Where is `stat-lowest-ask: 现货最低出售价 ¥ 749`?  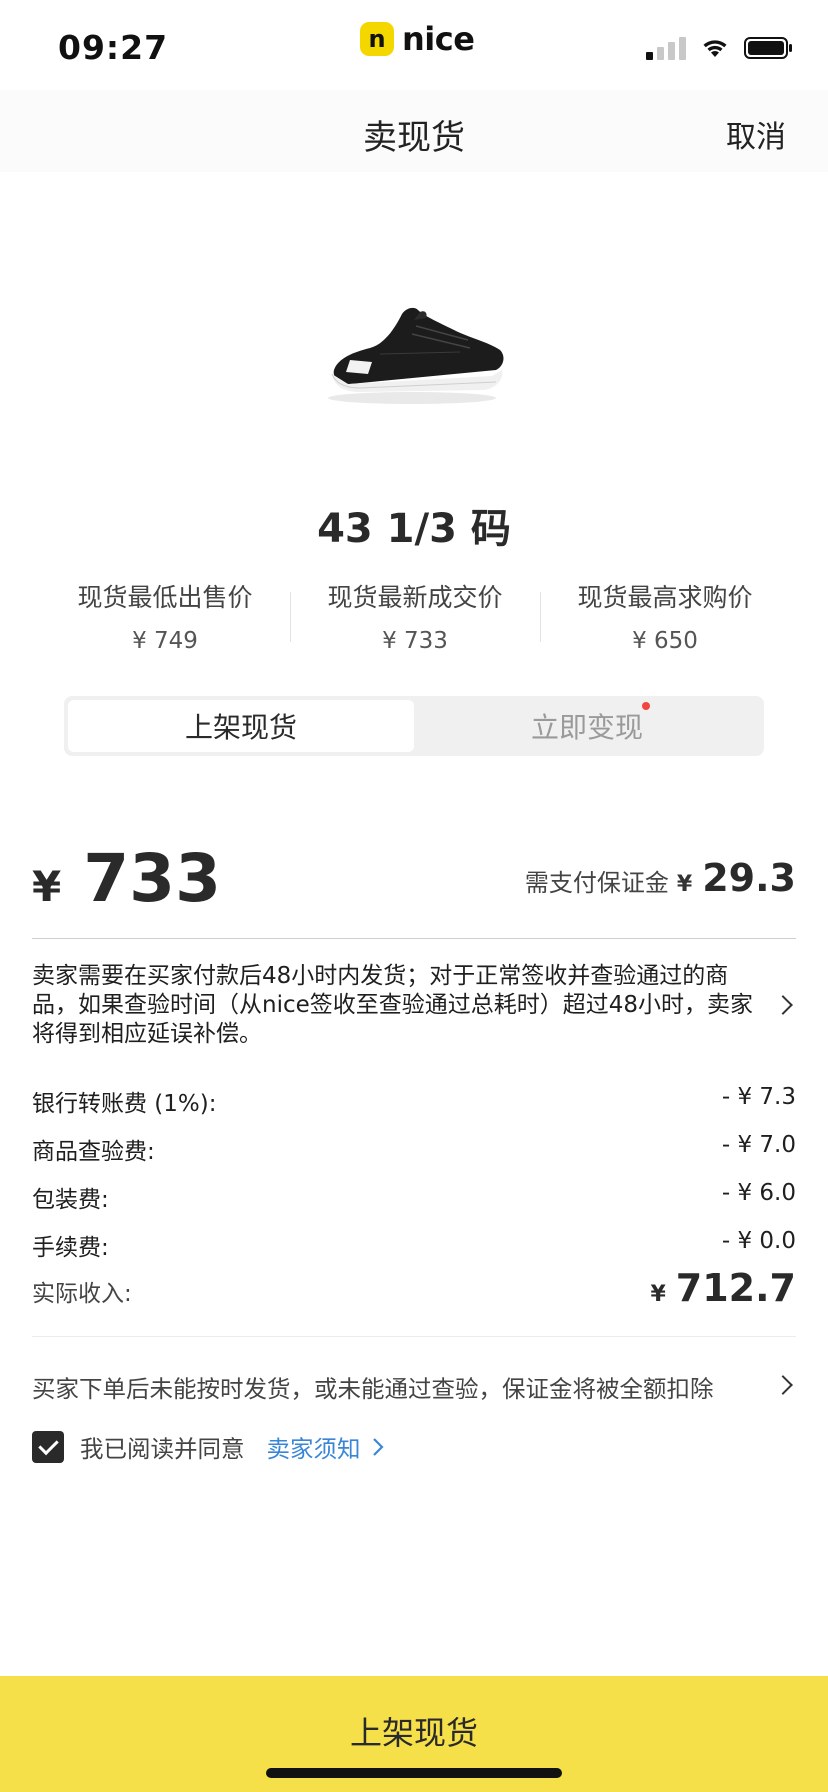
stat-lowest-ask: 现货最低出售价 ¥ 749 is located at coordinates (165, 618).